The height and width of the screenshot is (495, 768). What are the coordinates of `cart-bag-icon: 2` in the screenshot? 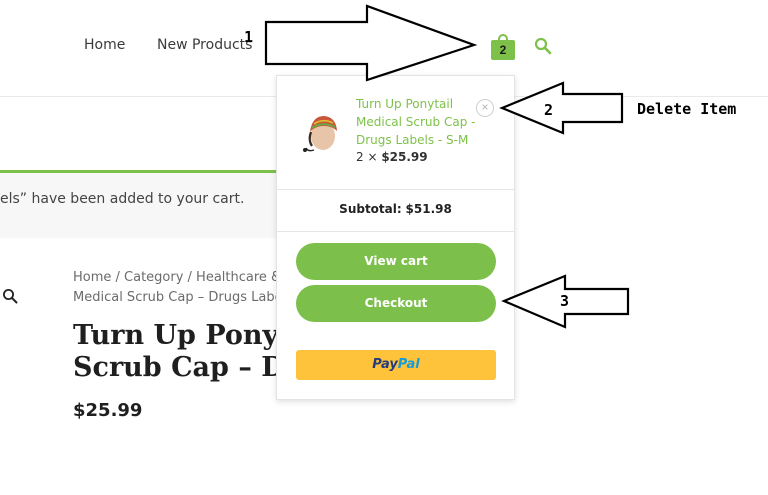 It's located at (503, 47).